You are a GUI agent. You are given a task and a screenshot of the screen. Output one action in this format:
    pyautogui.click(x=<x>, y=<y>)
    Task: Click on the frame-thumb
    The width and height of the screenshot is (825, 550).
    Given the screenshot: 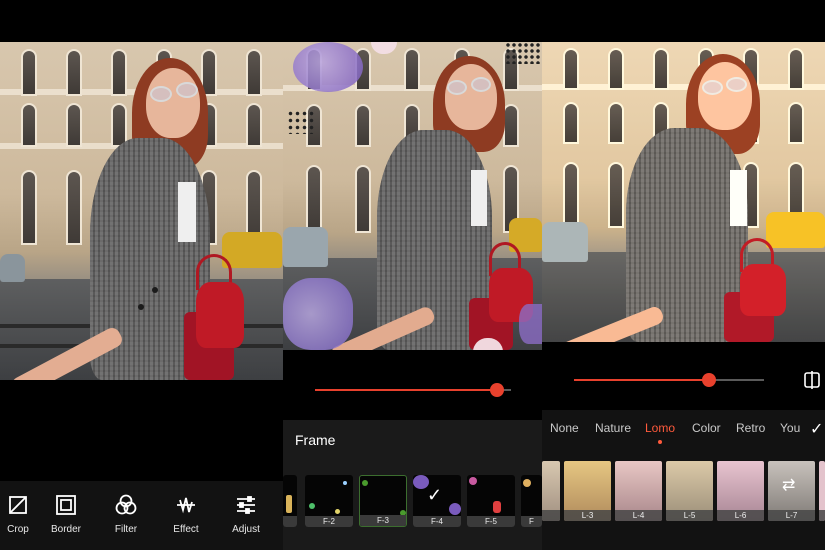 What is the action you would take?
    pyautogui.click(x=290, y=501)
    